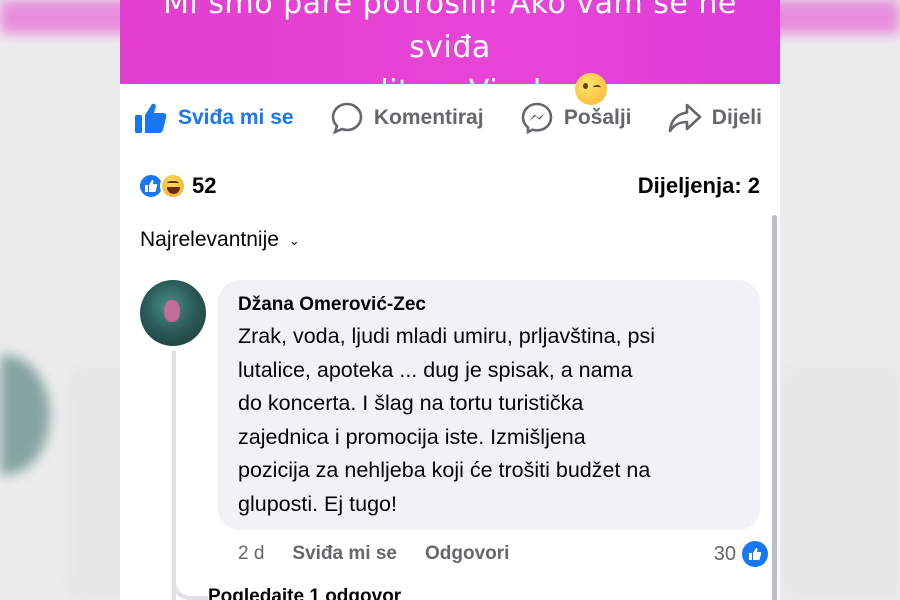 The height and width of the screenshot is (600, 900). I want to click on send-button-label: Pošalji, so click(597, 117).